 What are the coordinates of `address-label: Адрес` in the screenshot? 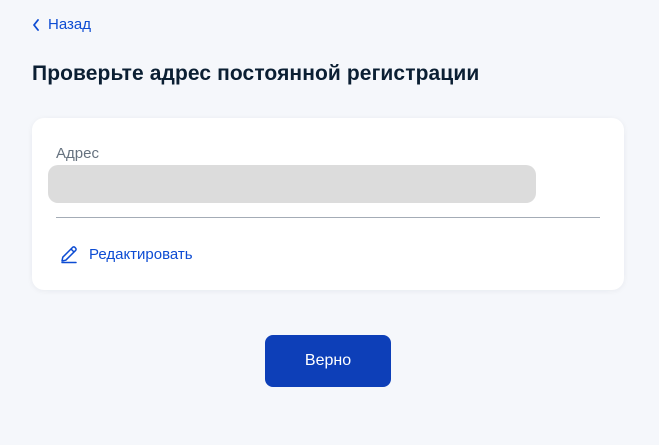 It's located at (77, 153).